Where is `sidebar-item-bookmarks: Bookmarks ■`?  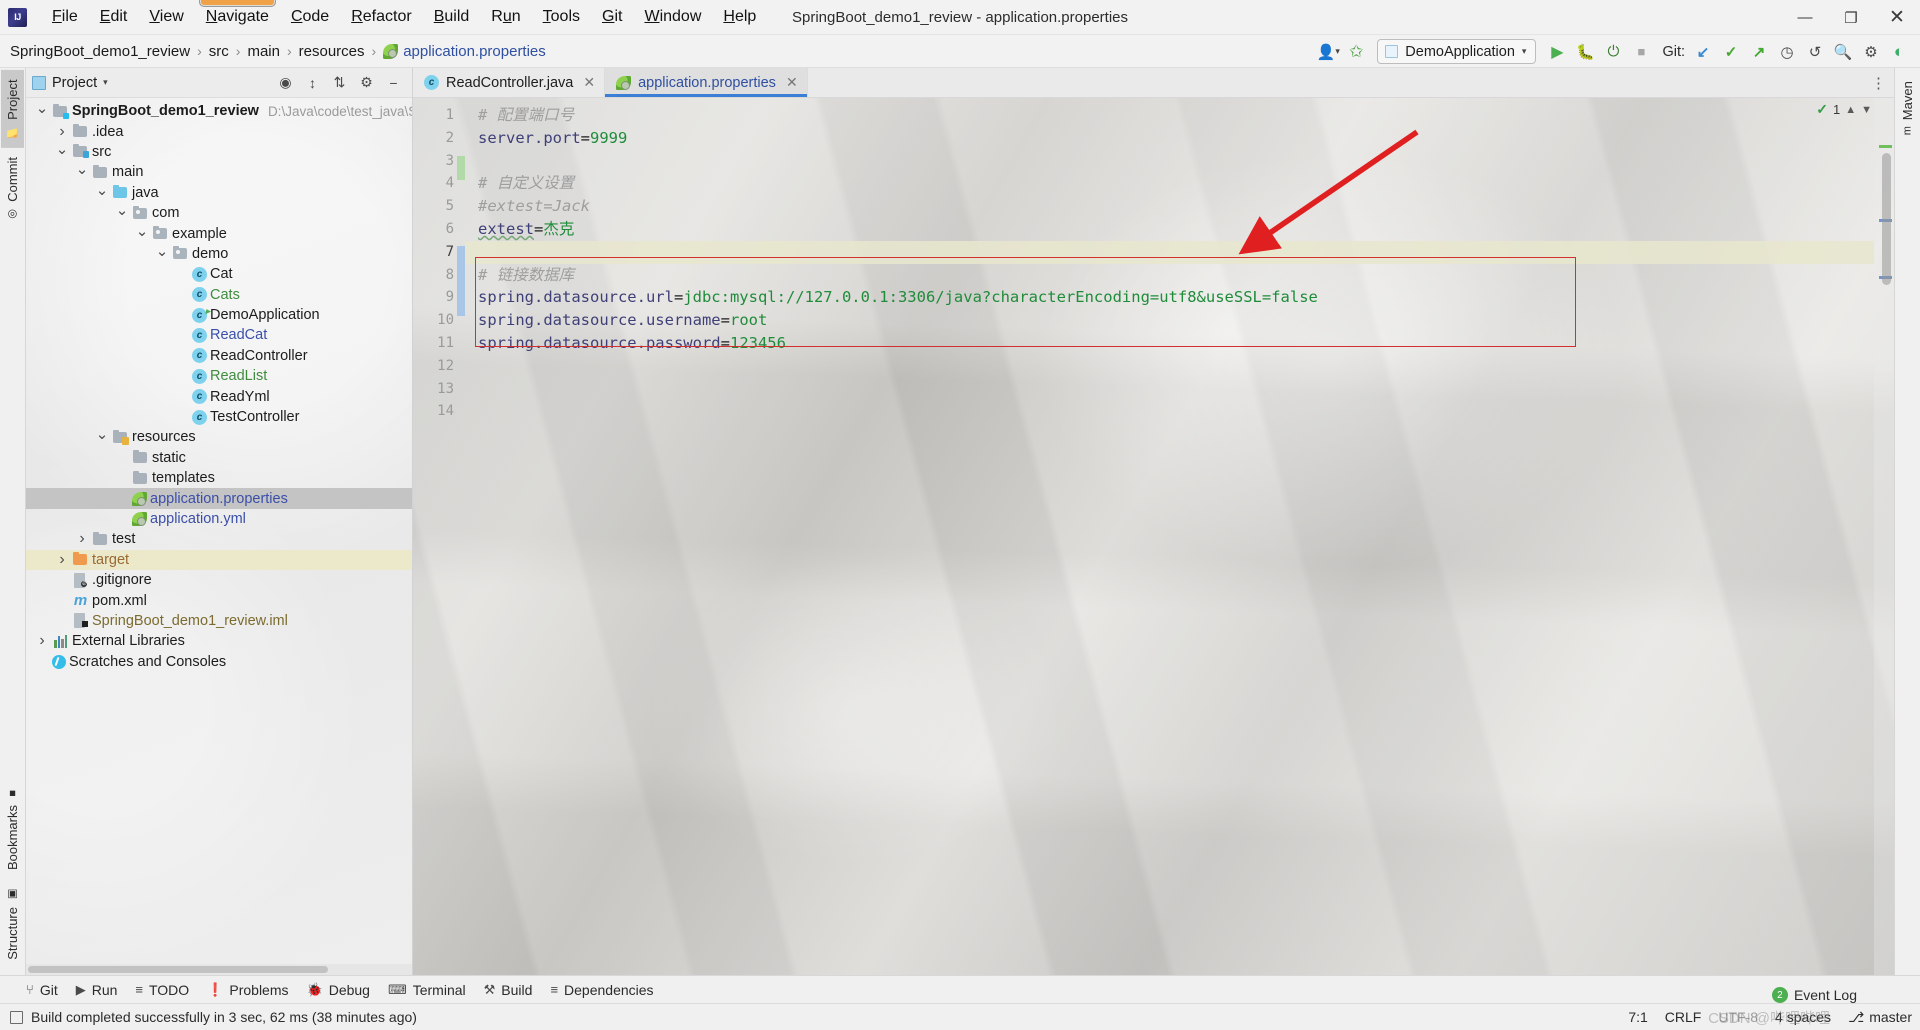 sidebar-item-bookmarks: Bookmarks ■ is located at coordinates (12, 828).